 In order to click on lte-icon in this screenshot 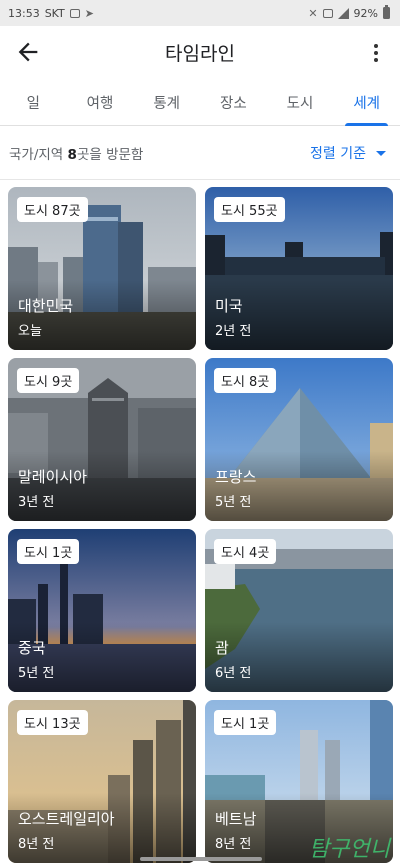, I will do `click(327, 13)`.